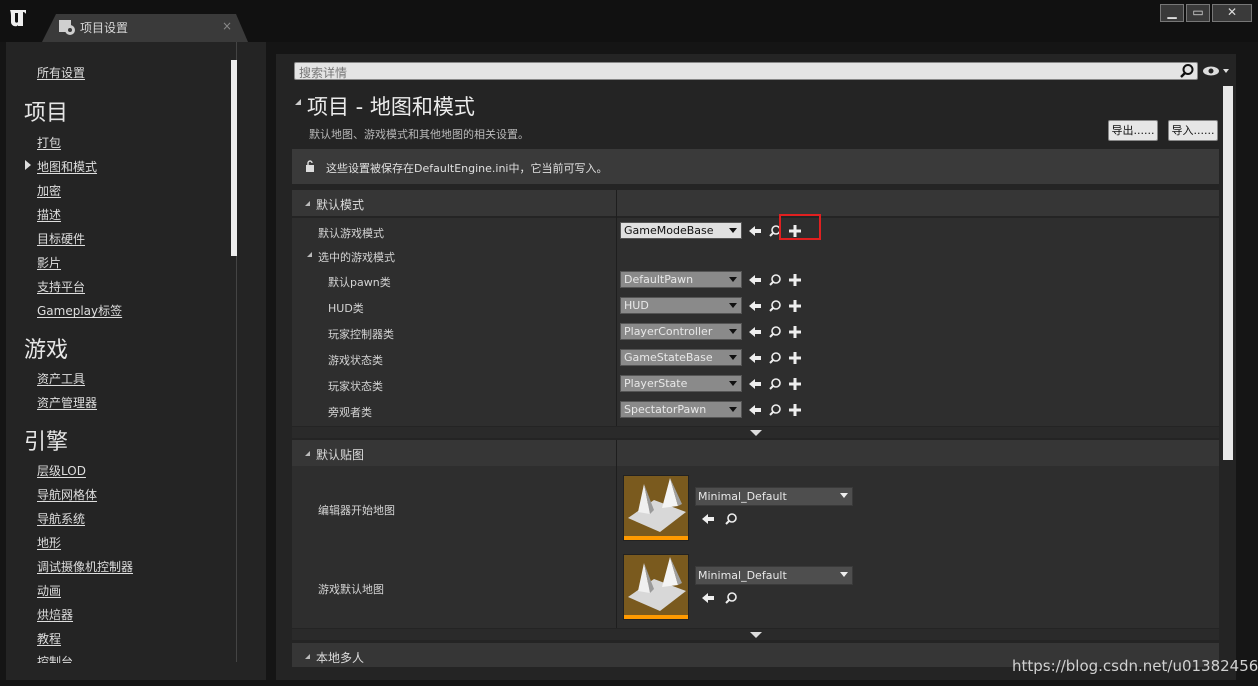 The image size is (1258, 686). I want to click on class-row-combo: PlayerState, so click(681, 383).